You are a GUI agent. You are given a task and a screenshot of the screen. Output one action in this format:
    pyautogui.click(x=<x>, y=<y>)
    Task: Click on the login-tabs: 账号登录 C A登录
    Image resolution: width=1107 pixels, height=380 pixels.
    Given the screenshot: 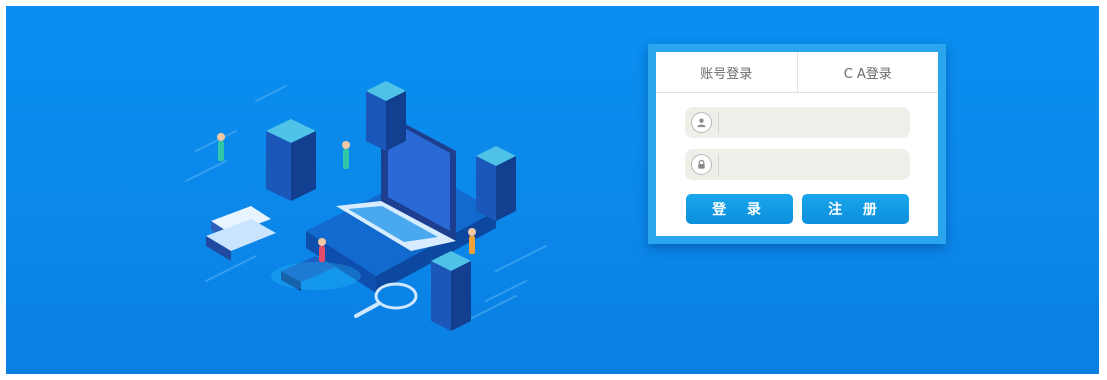 What is the action you would take?
    pyautogui.click(x=797, y=72)
    